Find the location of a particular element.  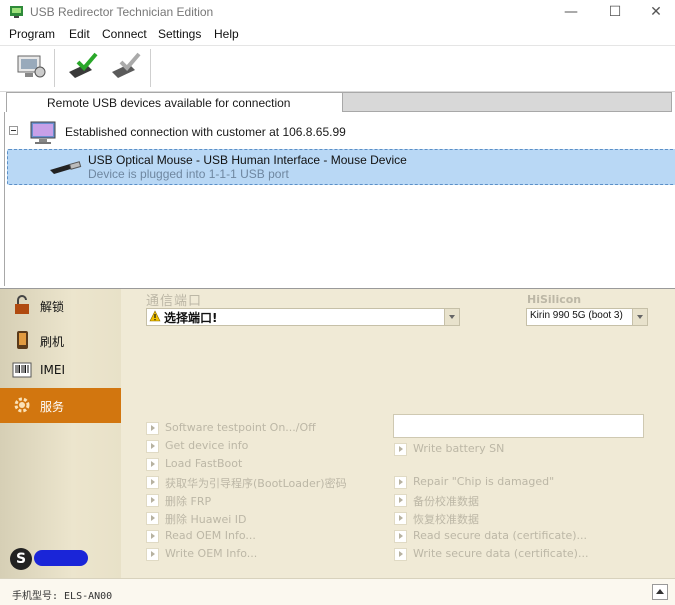

toolbar is located at coordinates (337, 68).